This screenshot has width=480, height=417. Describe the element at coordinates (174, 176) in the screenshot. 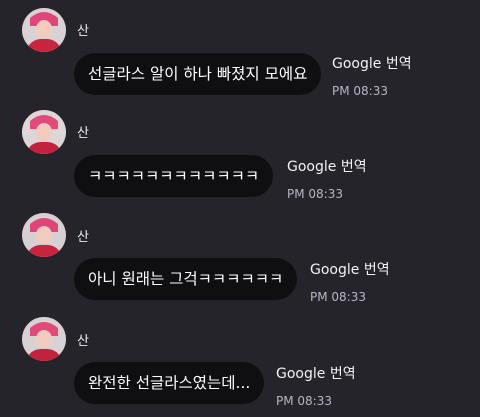

I see `message-bubble: ㅋㅋㅋㅋㅋㅋㅋㅋㅋㅋㅋㅋ` at that location.